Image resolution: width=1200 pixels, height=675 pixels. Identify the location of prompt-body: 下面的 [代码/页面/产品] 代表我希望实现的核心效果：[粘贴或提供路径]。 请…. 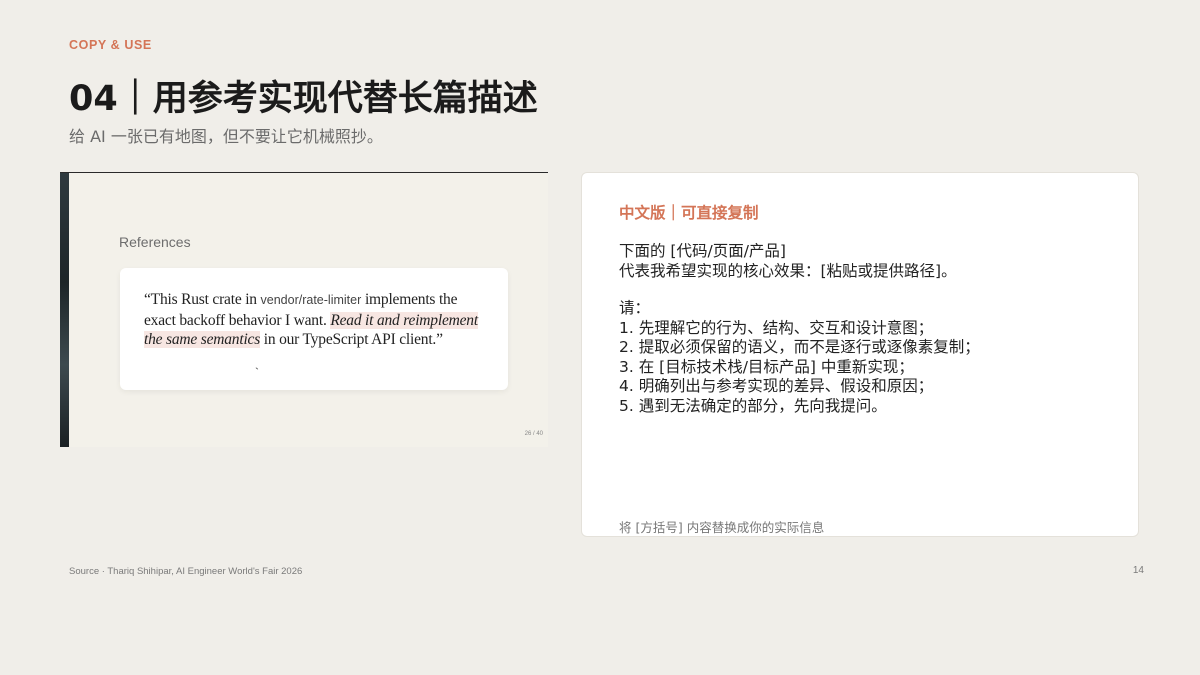
(869, 329).